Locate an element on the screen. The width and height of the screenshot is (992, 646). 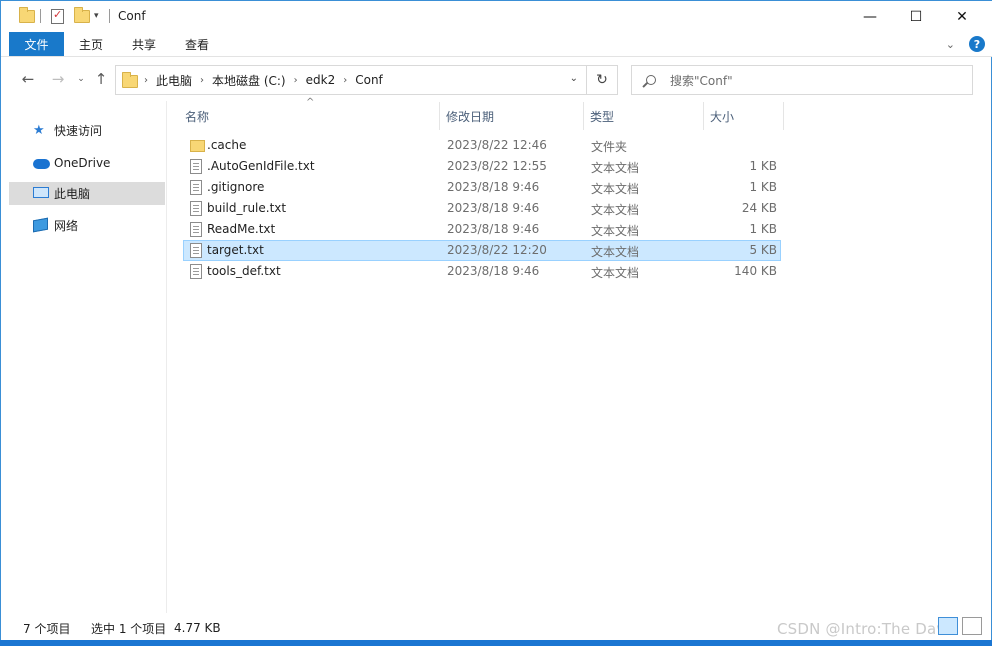
customize-toolbar-dropdown: ▾ is located at coordinates (96, 16).